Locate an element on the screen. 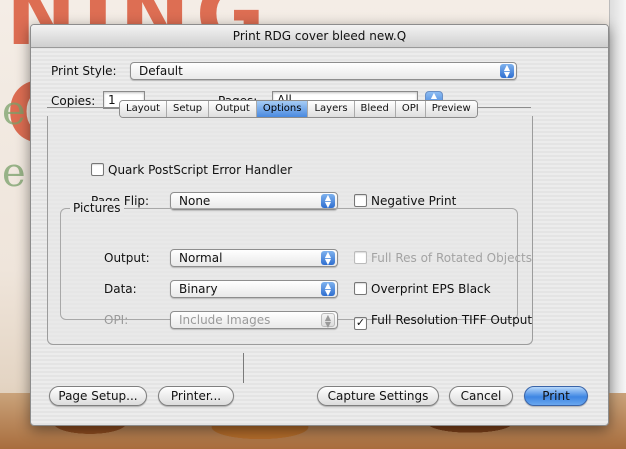 The width and height of the screenshot is (626, 449). dialog-title: Print RDG cover bleed new.Q is located at coordinates (319, 36).